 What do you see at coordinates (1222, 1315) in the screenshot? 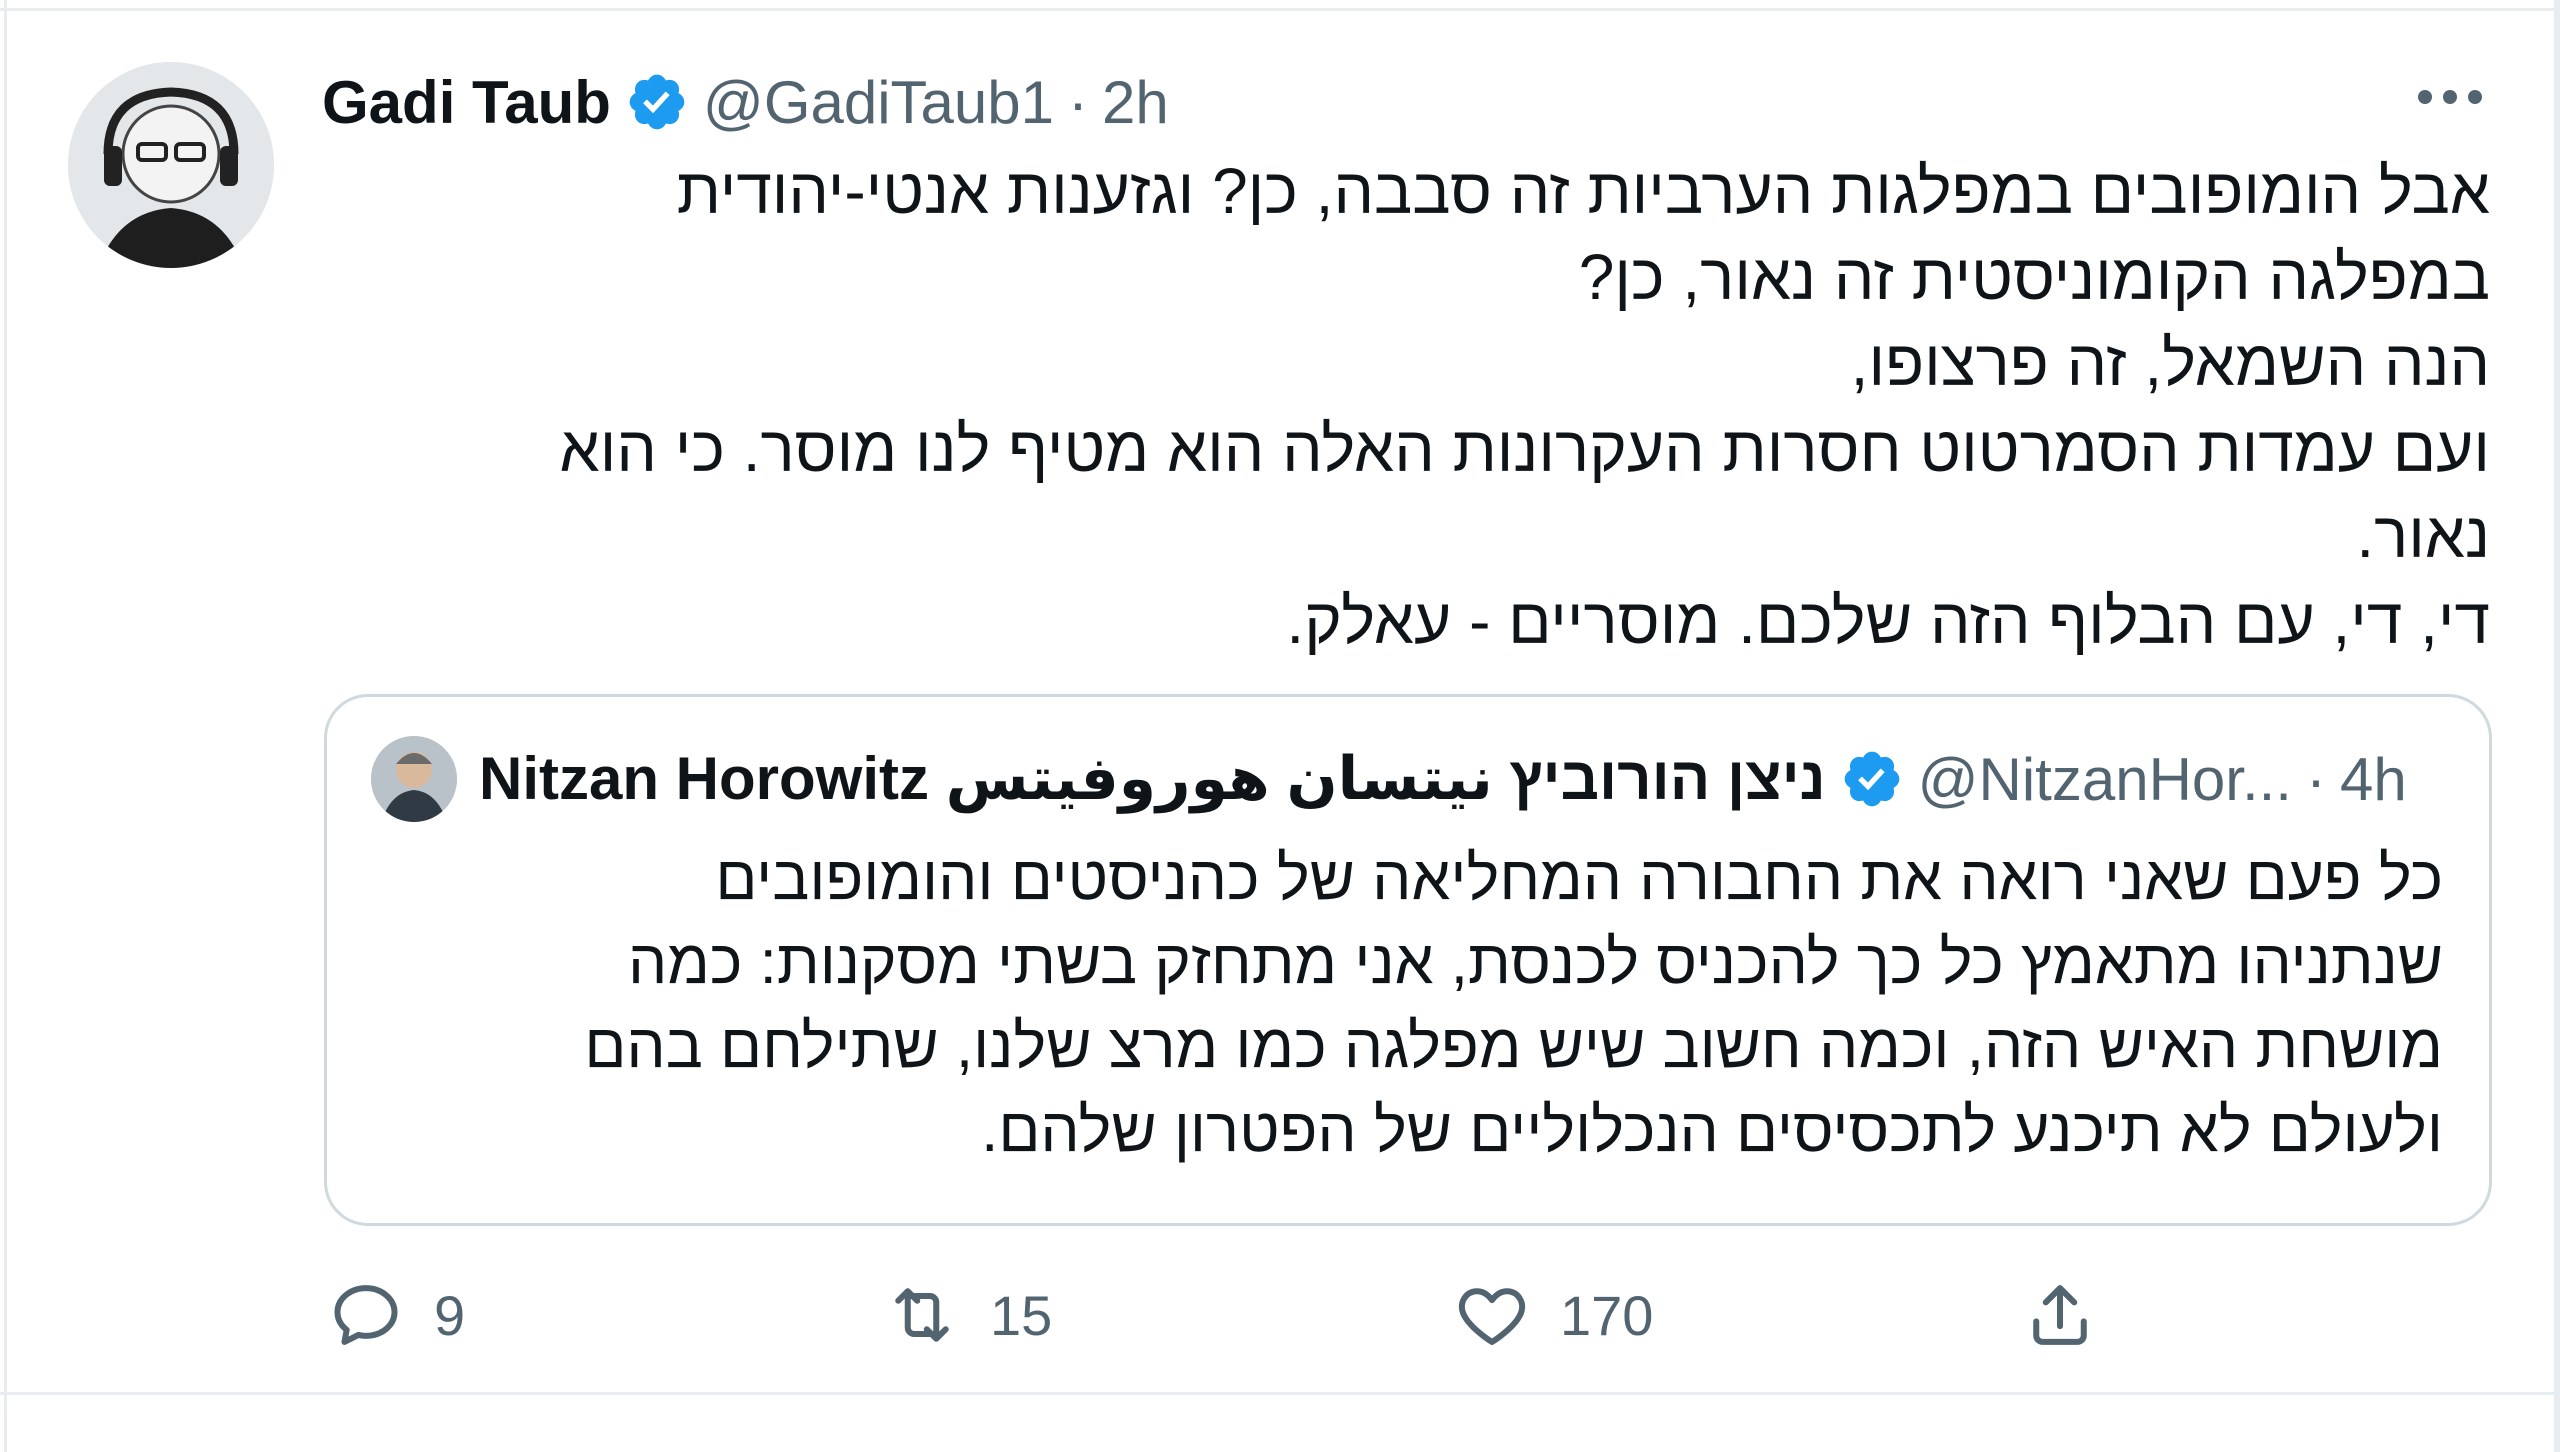
I see `tweet-action-bar: 9 15 170` at bounding box center [1222, 1315].